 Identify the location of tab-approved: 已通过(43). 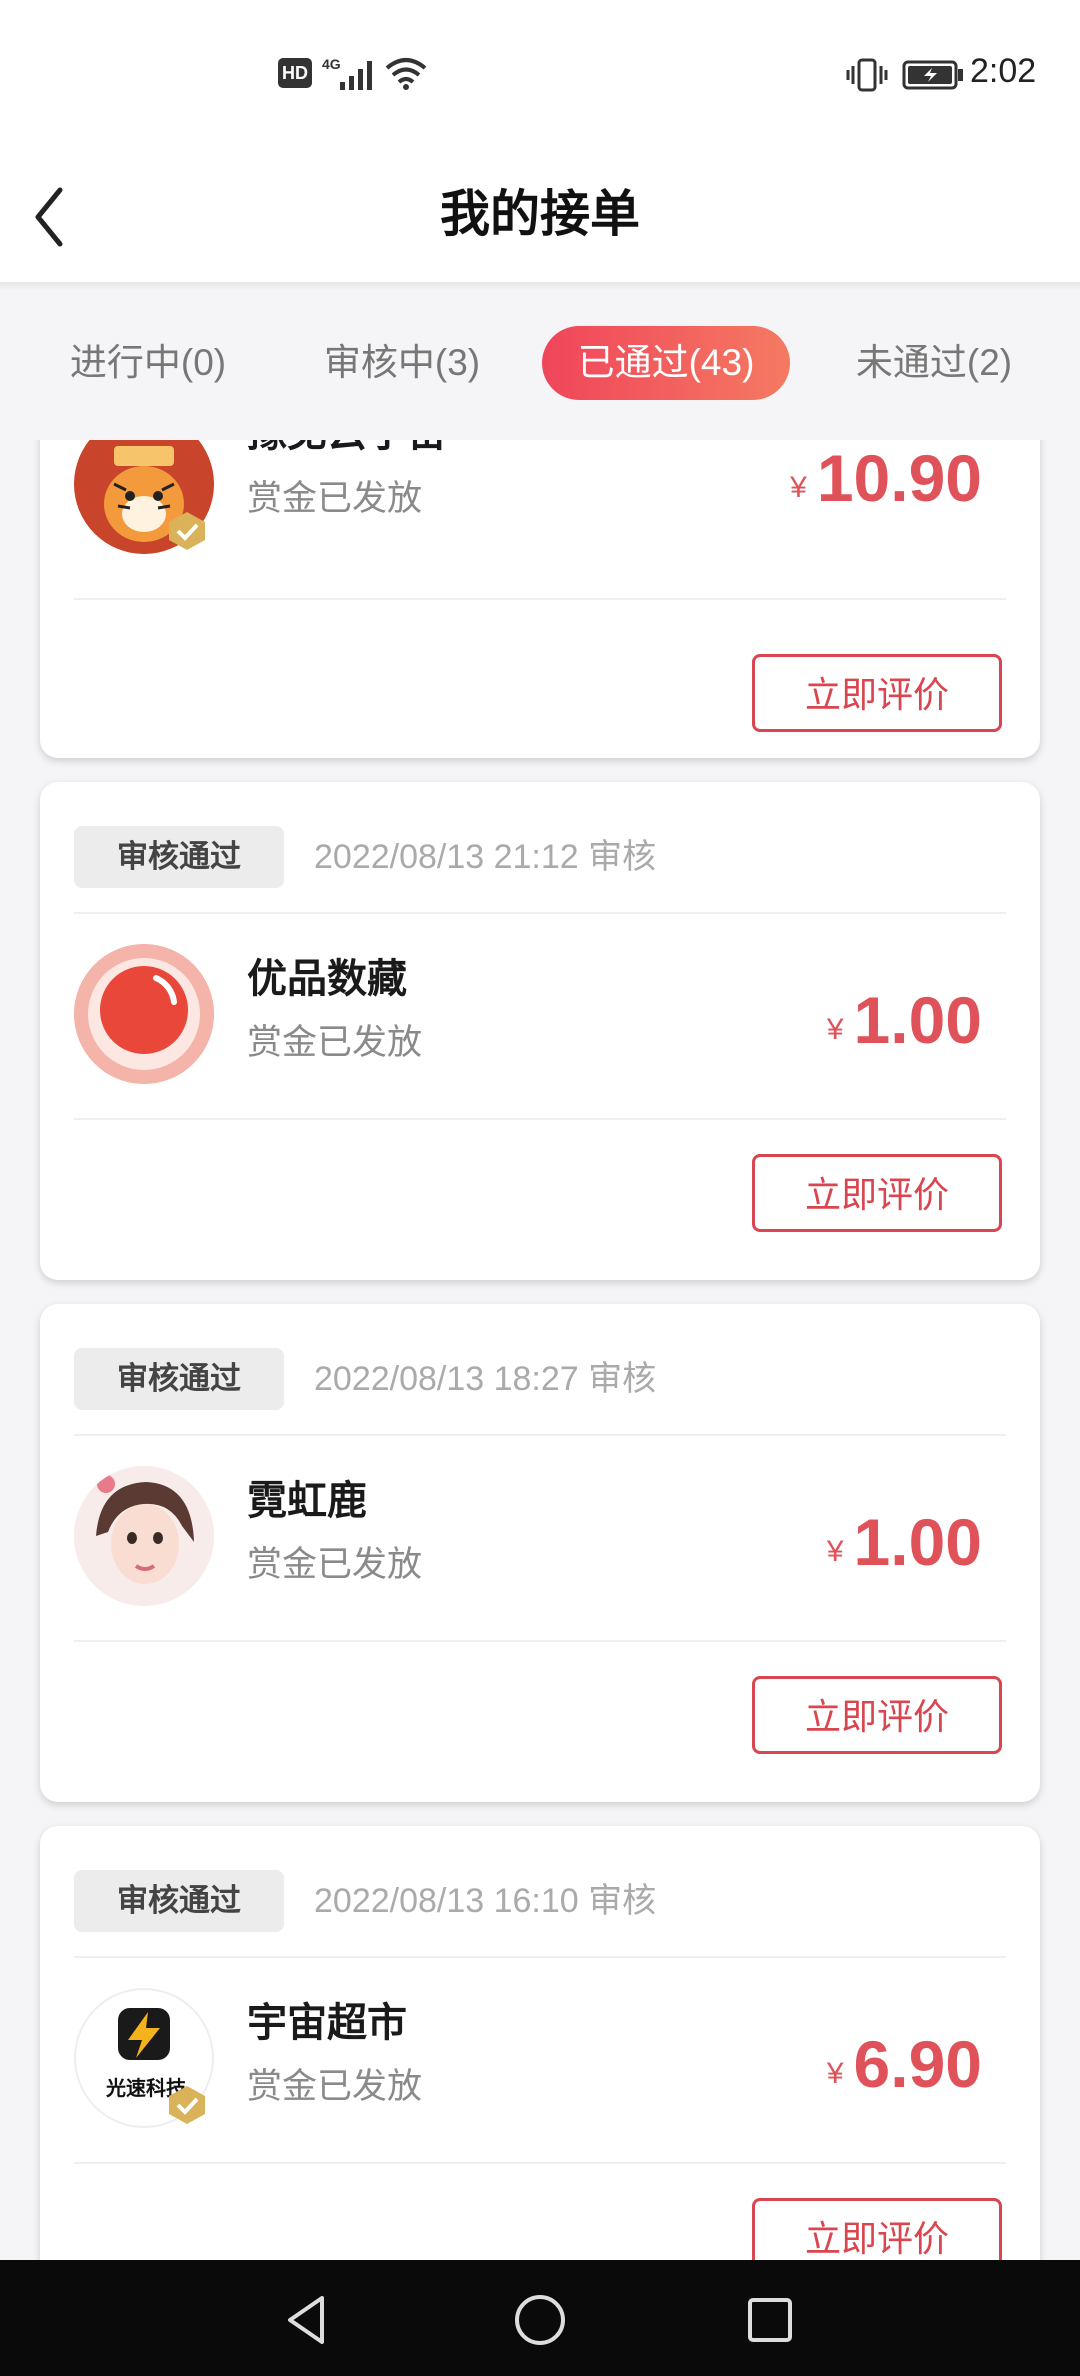
(666, 363).